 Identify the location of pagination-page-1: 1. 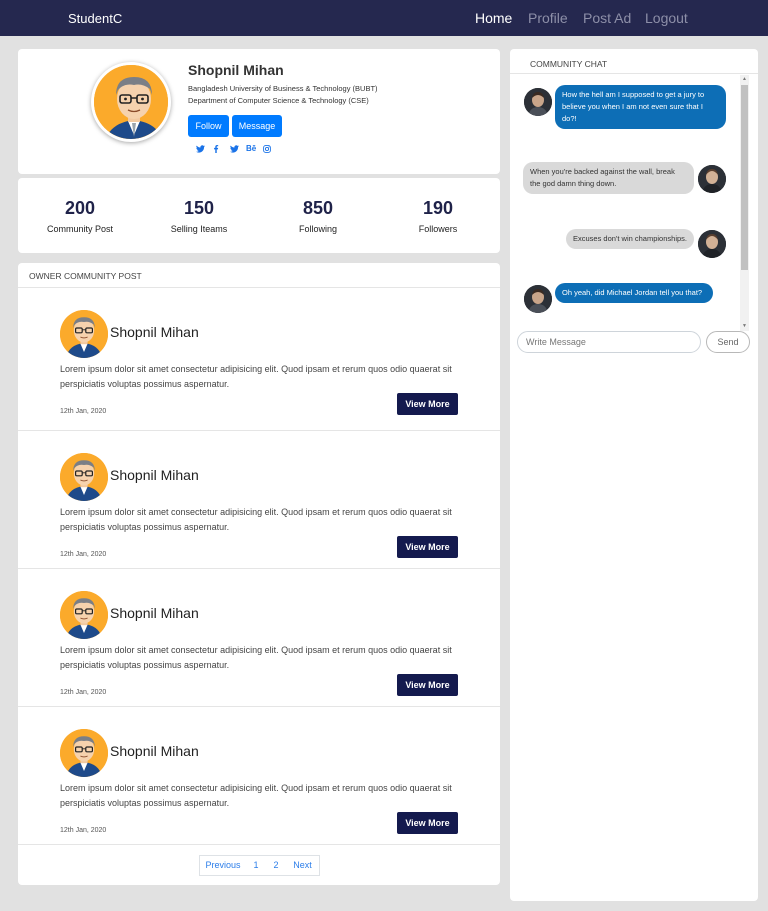
(256, 865).